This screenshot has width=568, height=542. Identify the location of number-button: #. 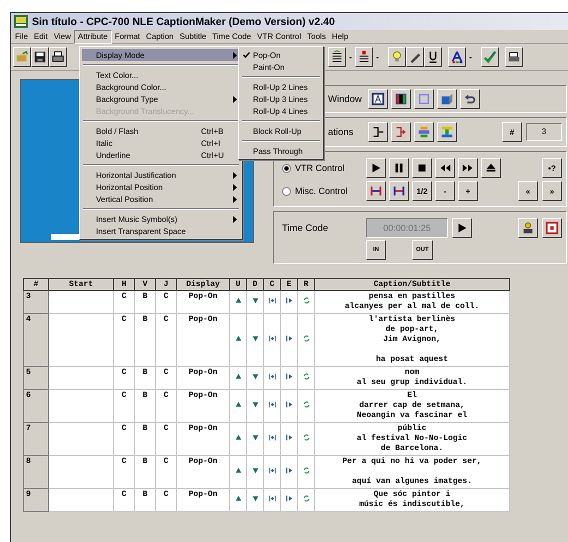
(512, 132).